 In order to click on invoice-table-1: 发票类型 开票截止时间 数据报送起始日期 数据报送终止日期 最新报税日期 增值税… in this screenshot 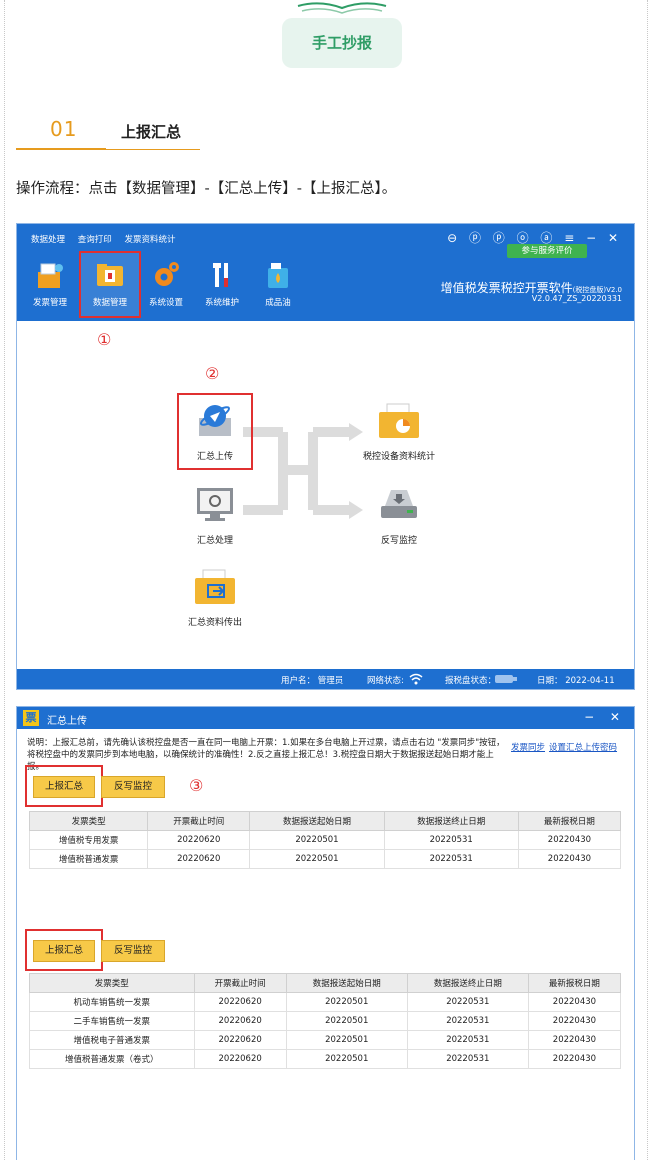, I will do `click(325, 840)`.